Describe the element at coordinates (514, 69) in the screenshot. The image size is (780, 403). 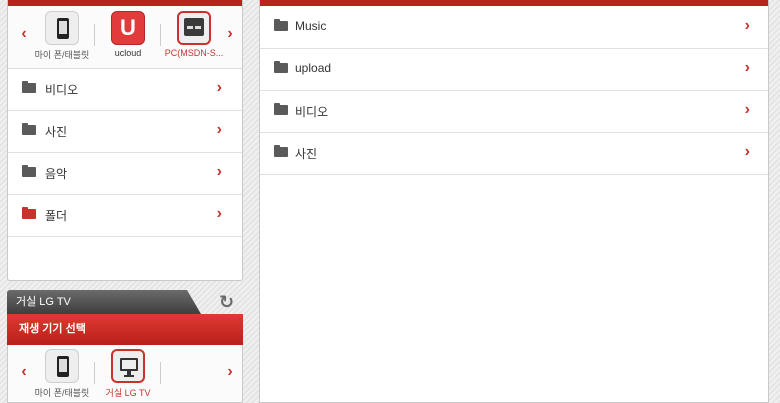
I see `file-list-item-upload: upload ›` at that location.